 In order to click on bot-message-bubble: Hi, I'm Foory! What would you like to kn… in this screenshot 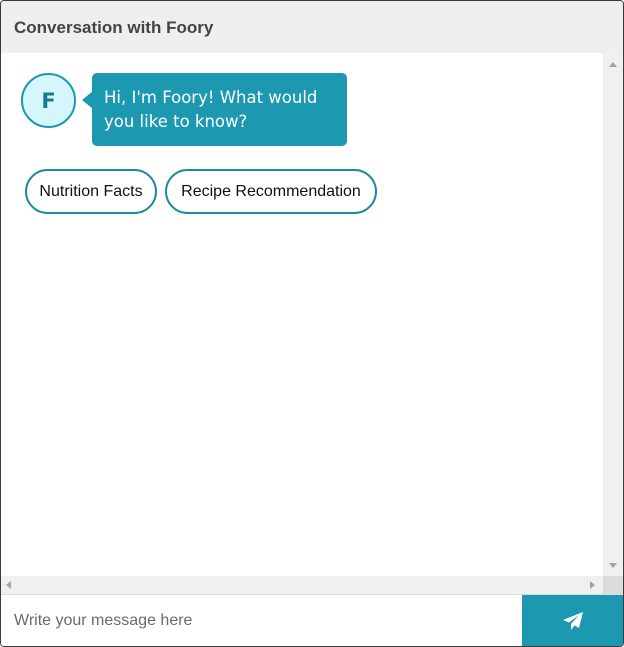, I will do `click(219, 109)`.